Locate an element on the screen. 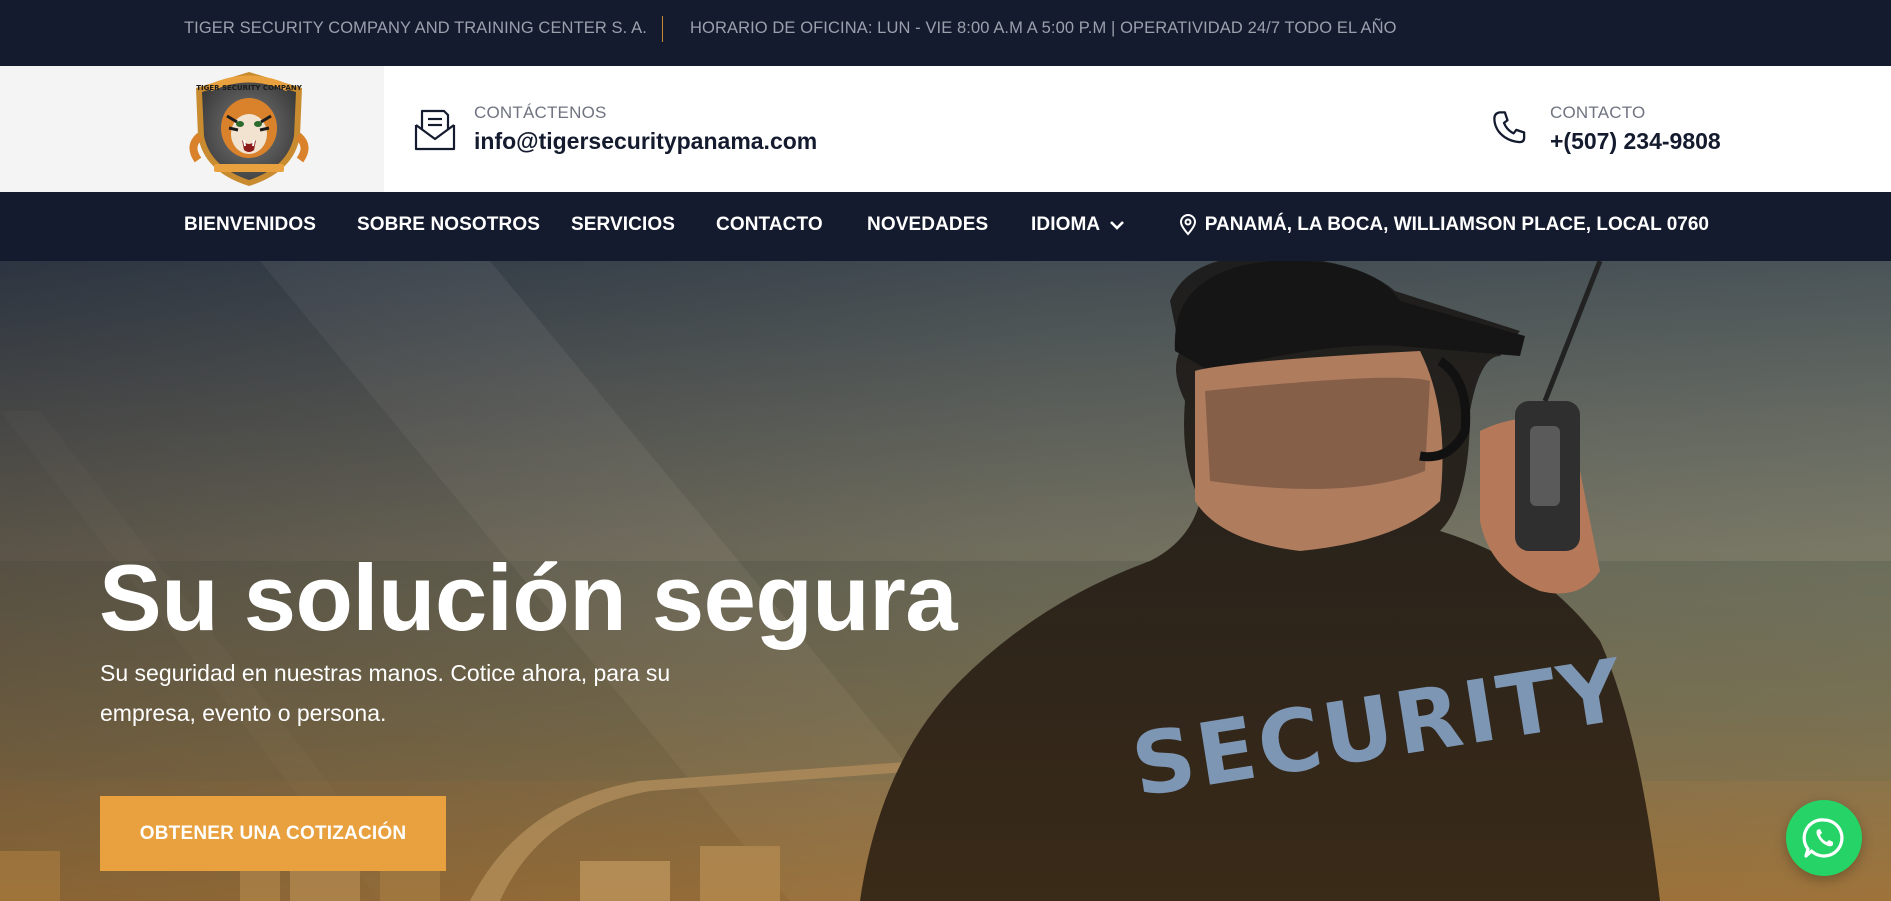  email-address: info@tigersecuritypanama.com is located at coordinates (645, 141).